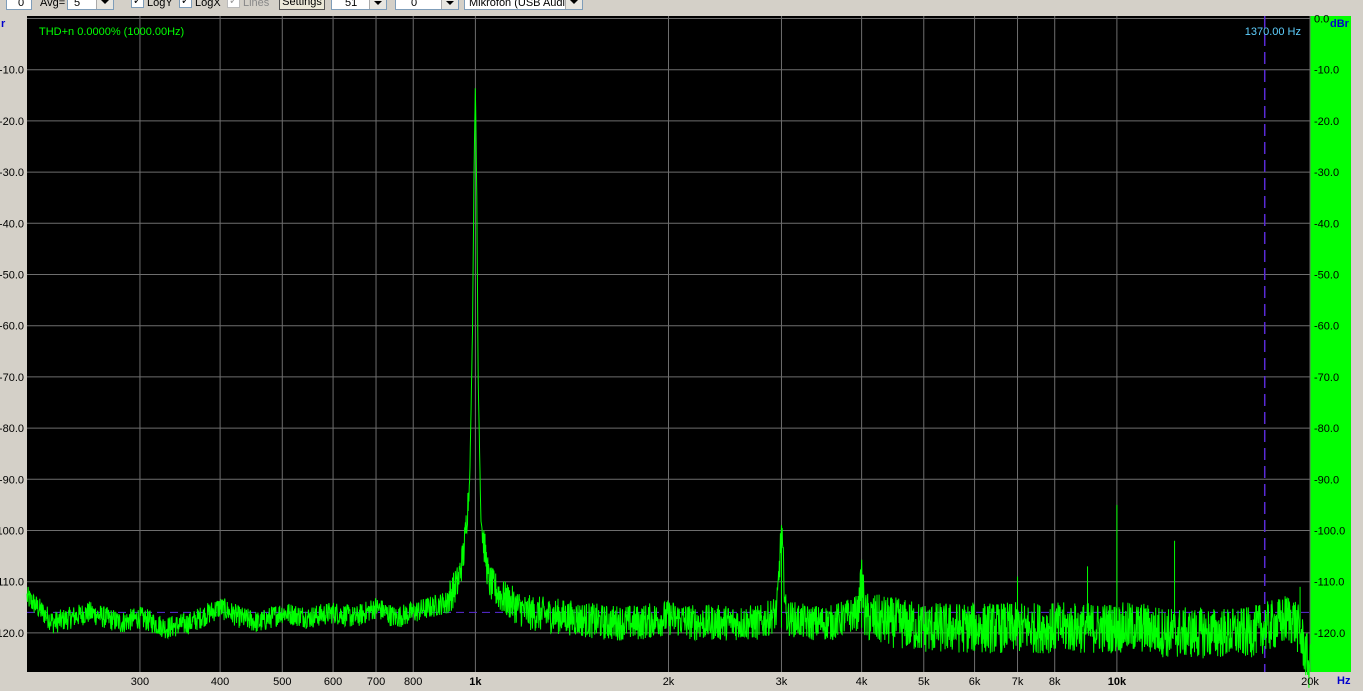  Describe the element at coordinates (669, 682) in the screenshot. I see `x-tick-label: 2k` at that location.